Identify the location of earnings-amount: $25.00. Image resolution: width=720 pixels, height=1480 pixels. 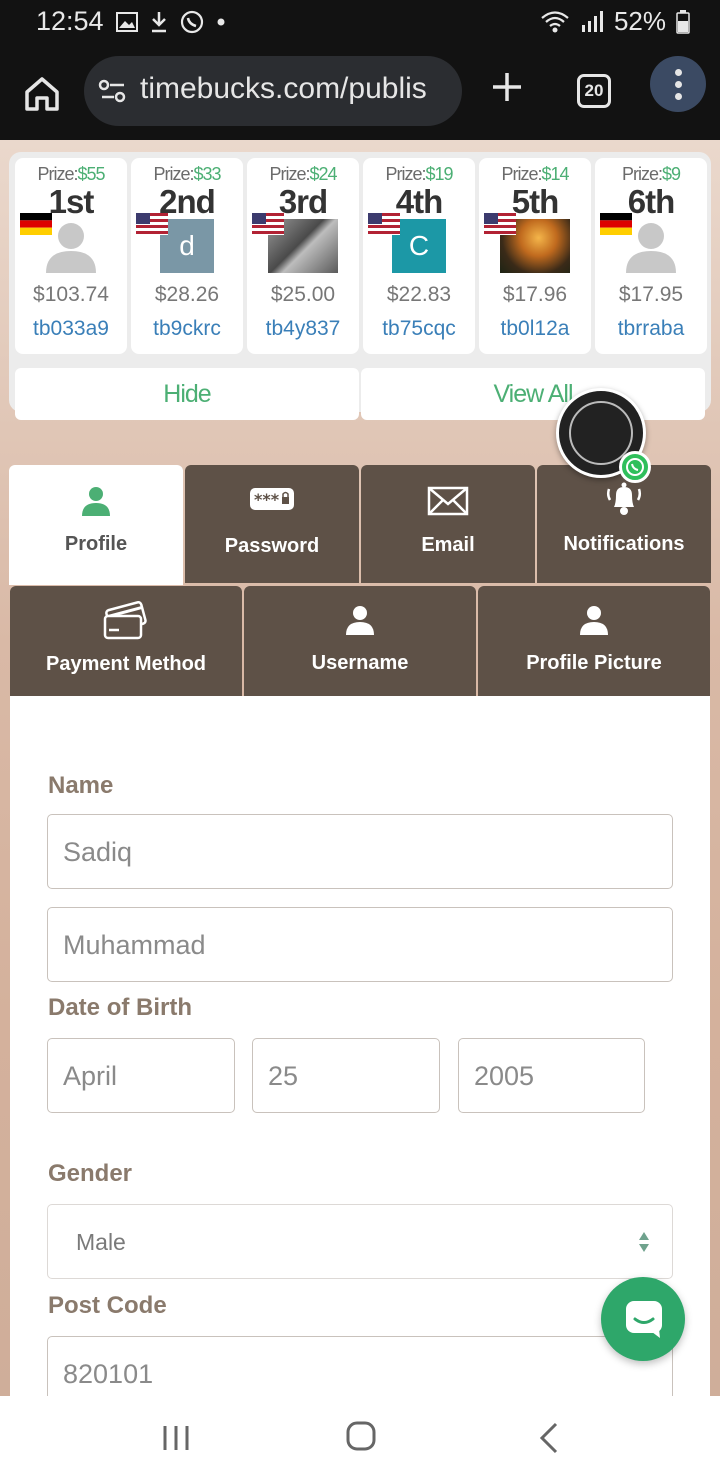
(303, 294).